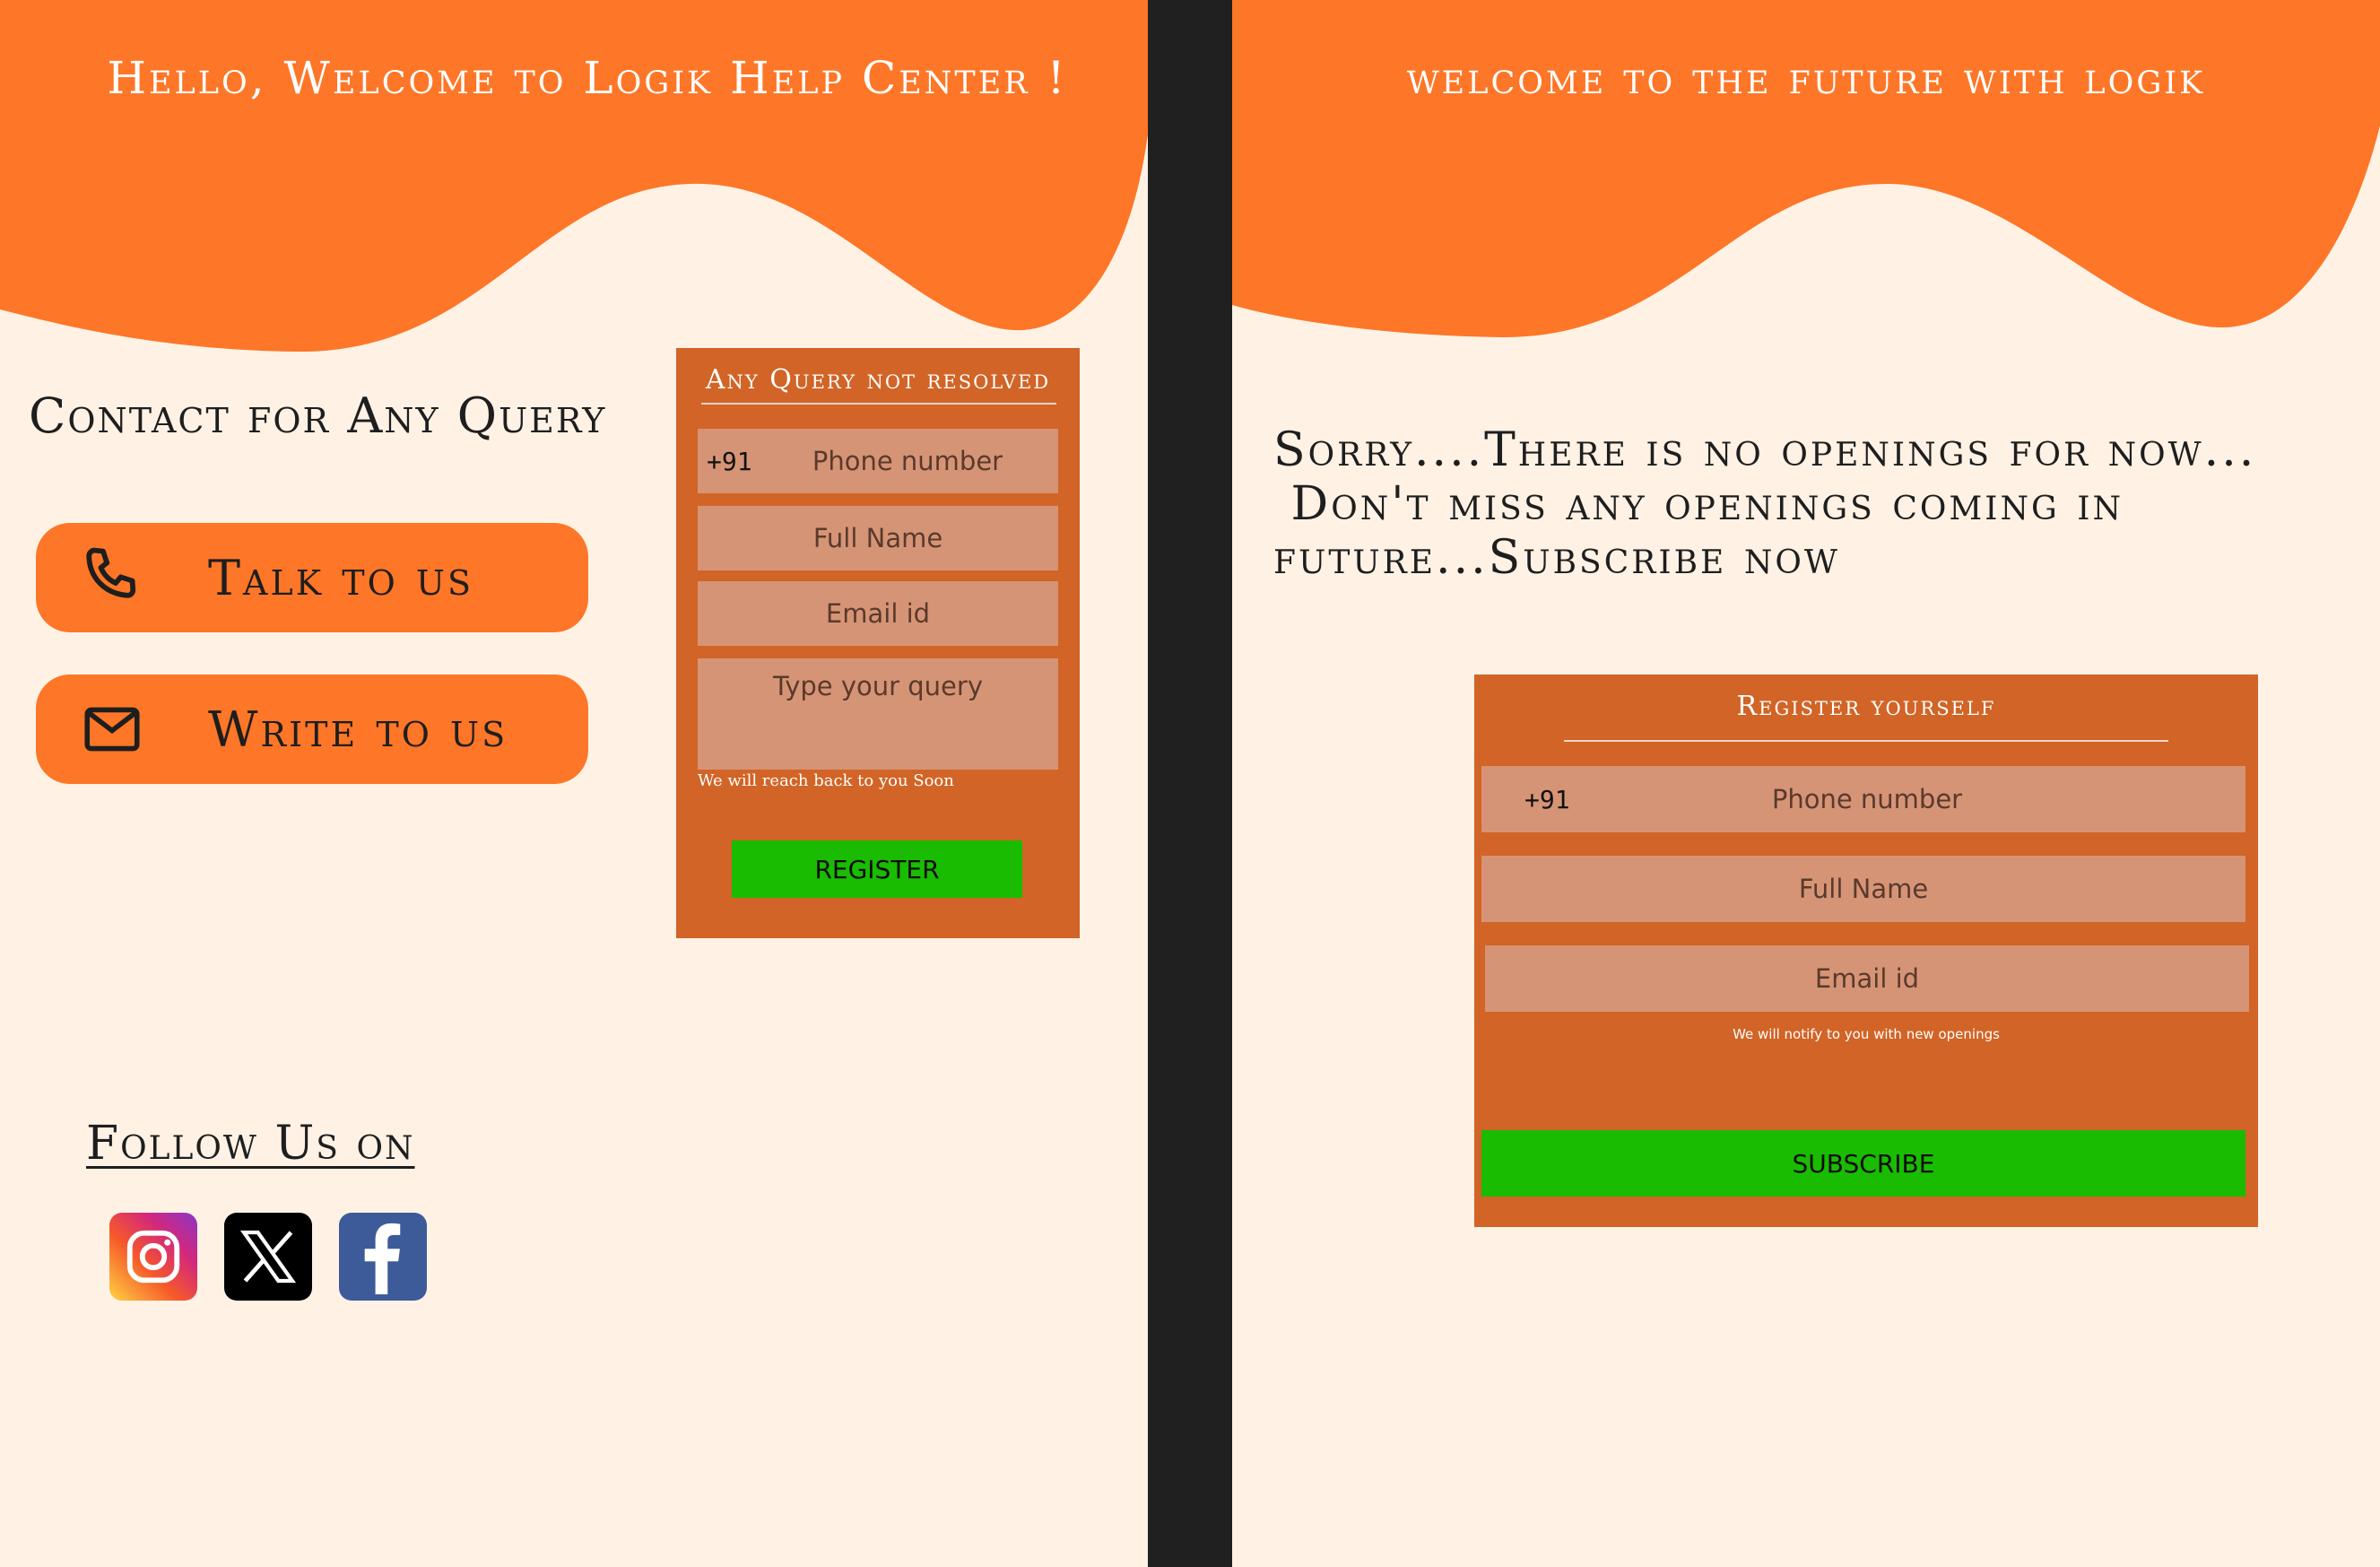 The height and width of the screenshot is (1567, 2380). Describe the element at coordinates (268, 1257) in the screenshot. I see `x-icon` at that location.